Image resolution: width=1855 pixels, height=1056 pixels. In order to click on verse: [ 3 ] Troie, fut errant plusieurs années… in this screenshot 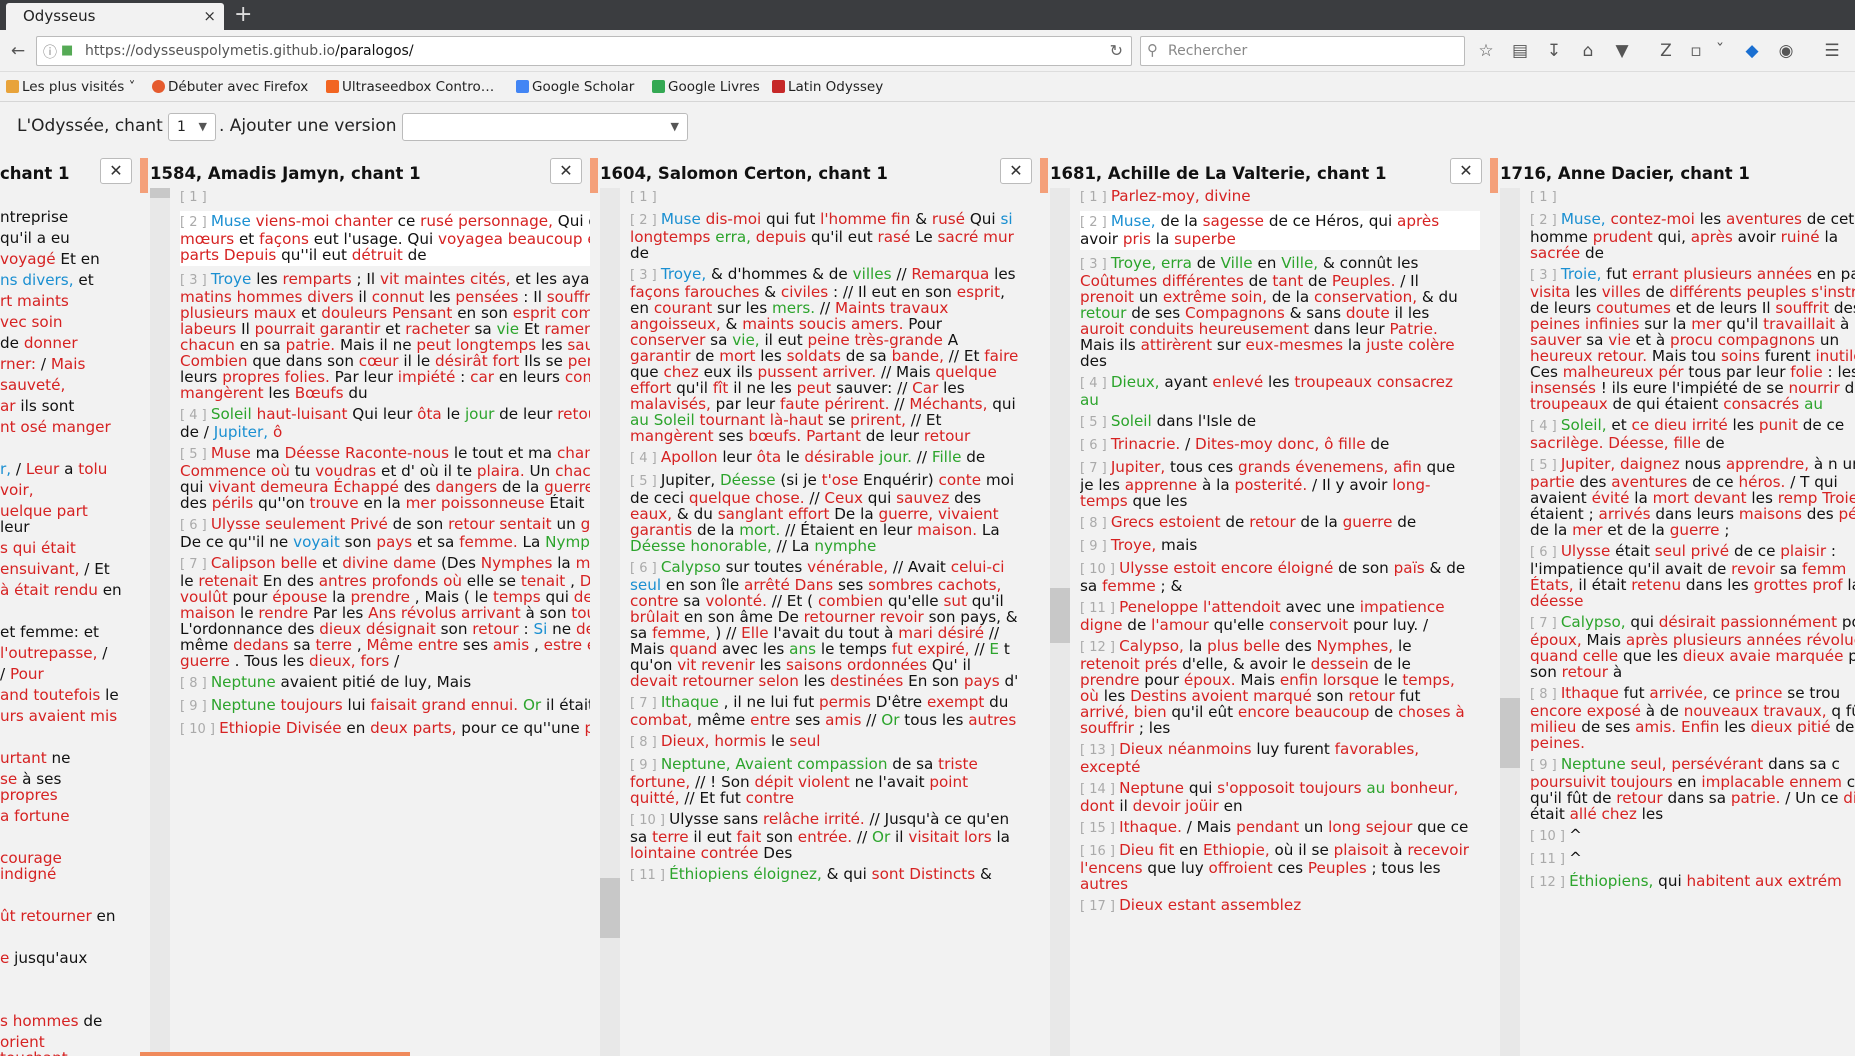, I will do `click(1692, 339)`.